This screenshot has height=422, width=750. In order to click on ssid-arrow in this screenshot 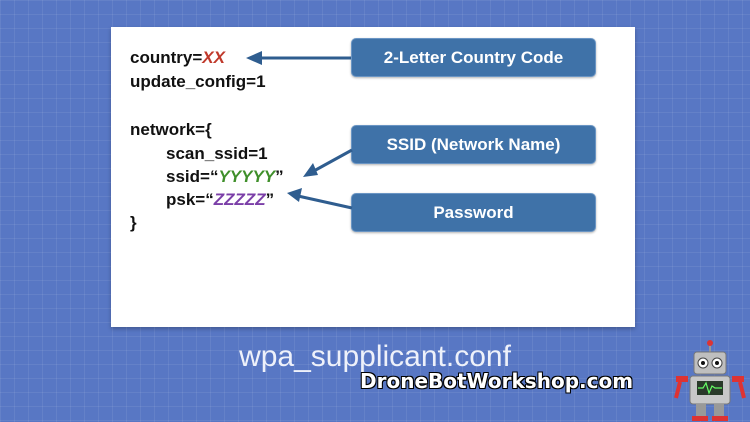, I will do `click(332, 161)`.